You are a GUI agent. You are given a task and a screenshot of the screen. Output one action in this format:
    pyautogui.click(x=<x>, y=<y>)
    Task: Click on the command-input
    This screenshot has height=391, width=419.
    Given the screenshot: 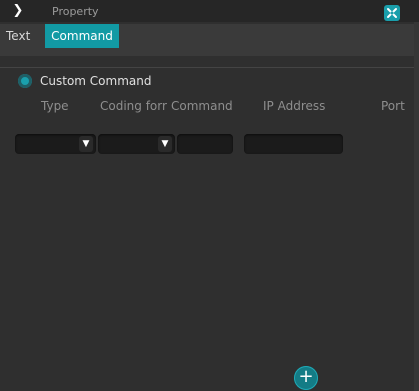 What is the action you would take?
    pyautogui.click(x=205, y=144)
    